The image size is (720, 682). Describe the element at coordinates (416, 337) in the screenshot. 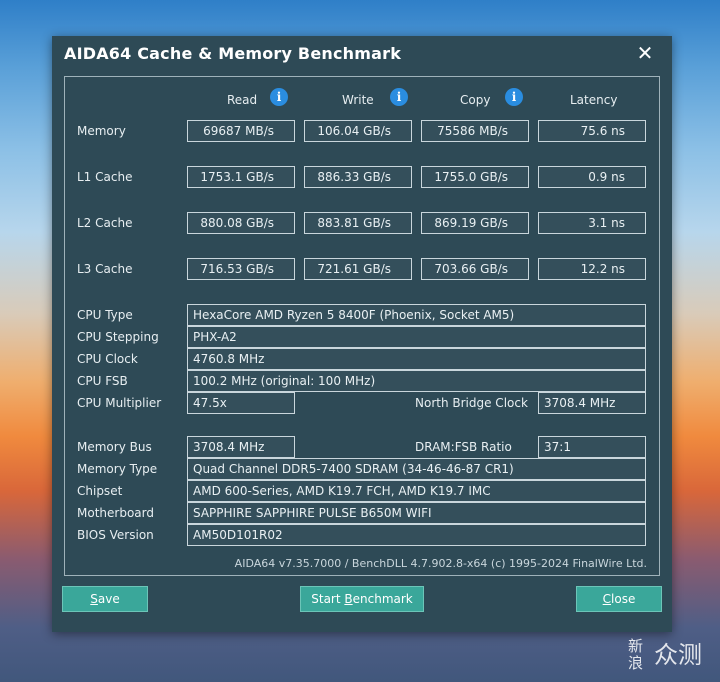

I see `cpu-stepping-value: PHX-A2` at that location.